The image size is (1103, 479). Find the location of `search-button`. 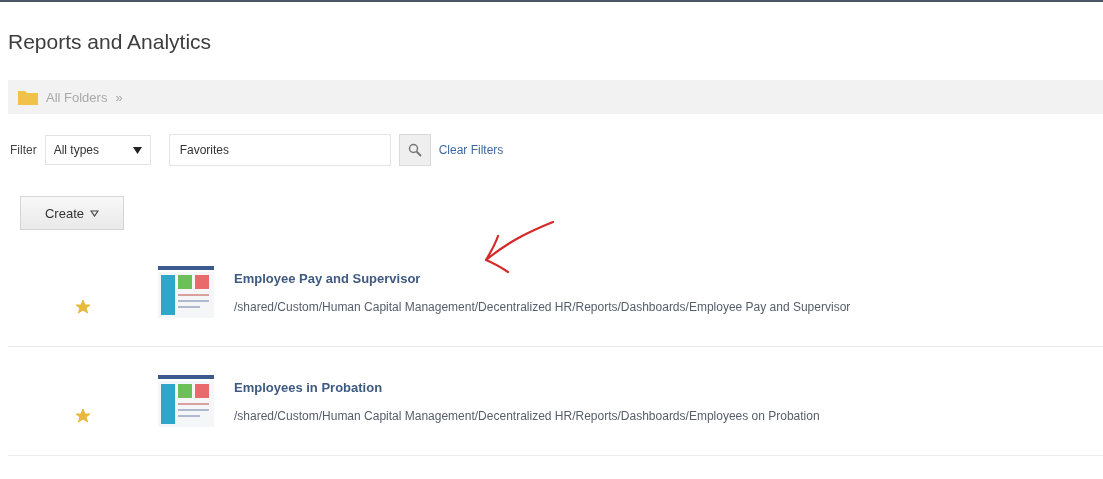

search-button is located at coordinates (414, 150).